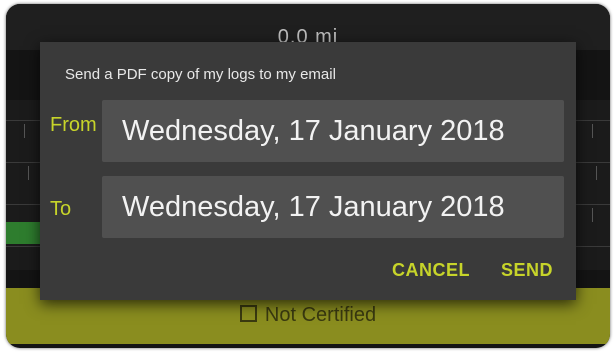  What do you see at coordinates (200, 74) in the screenshot?
I see `dialog-title: Send a PDF copy of my logs to my email` at bounding box center [200, 74].